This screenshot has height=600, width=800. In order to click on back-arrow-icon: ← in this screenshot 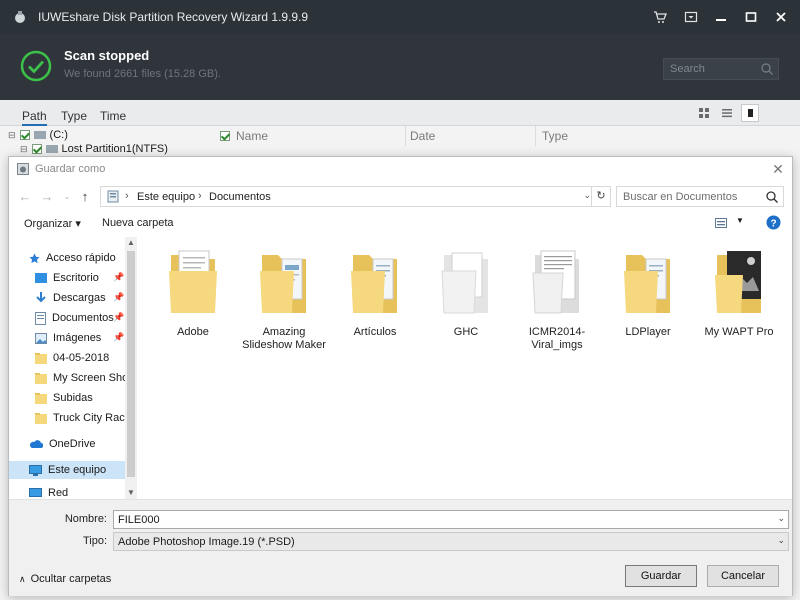, I will do `click(25, 197)`.